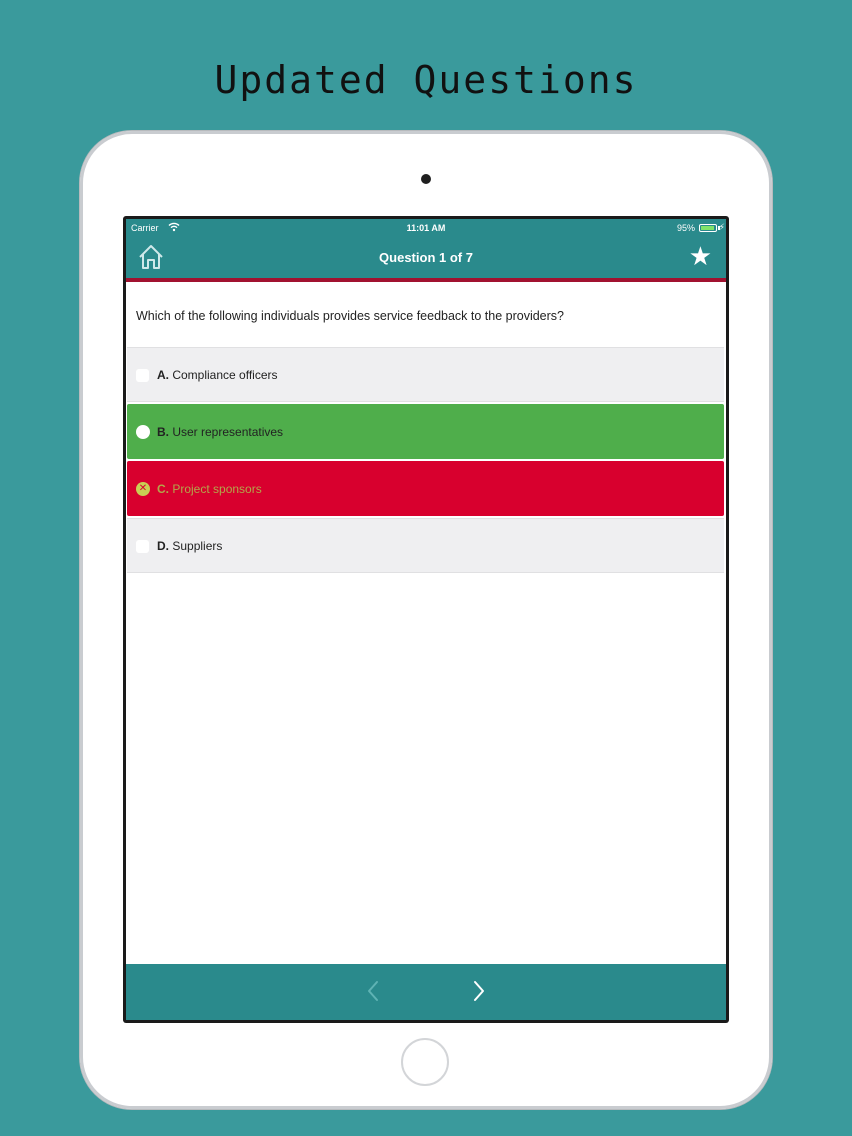 The width and height of the screenshot is (852, 1136). Describe the element at coordinates (163, 489) in the screenshot. I see `answer-letter: C.` at that location.